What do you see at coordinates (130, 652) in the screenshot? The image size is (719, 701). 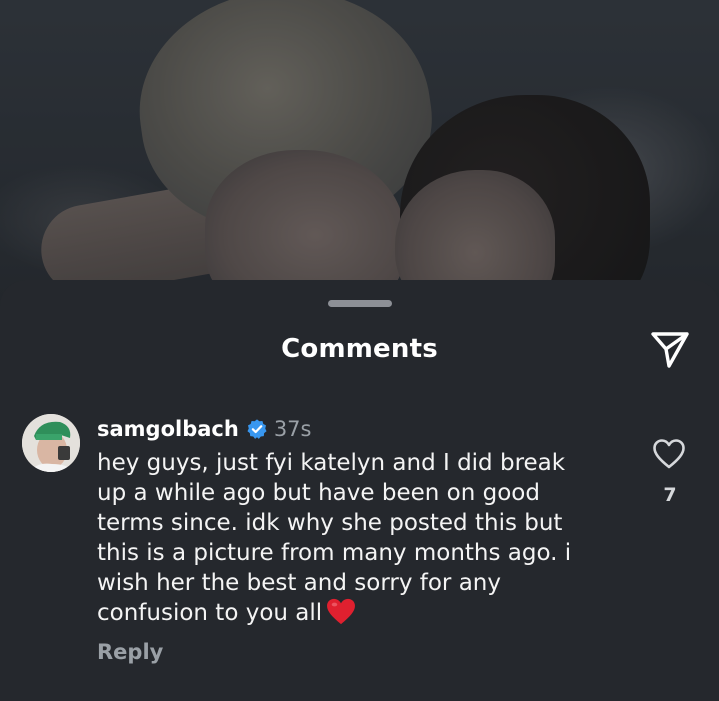 I see `reply-button: Reply` at bounding box center [130, 652].